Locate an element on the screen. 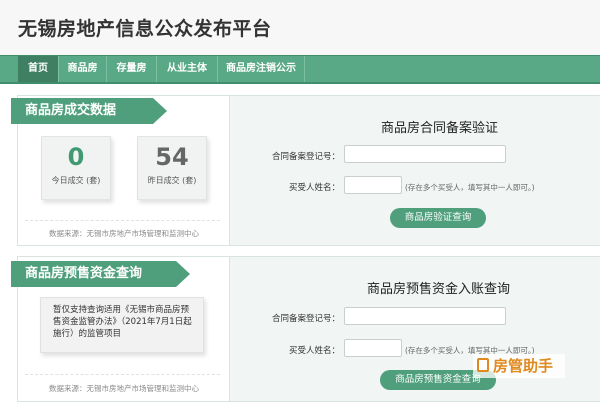 This screenshot has width=600, height=402. funds-heading: 商品房预售资金查询 is located at coordinates (100, 274).